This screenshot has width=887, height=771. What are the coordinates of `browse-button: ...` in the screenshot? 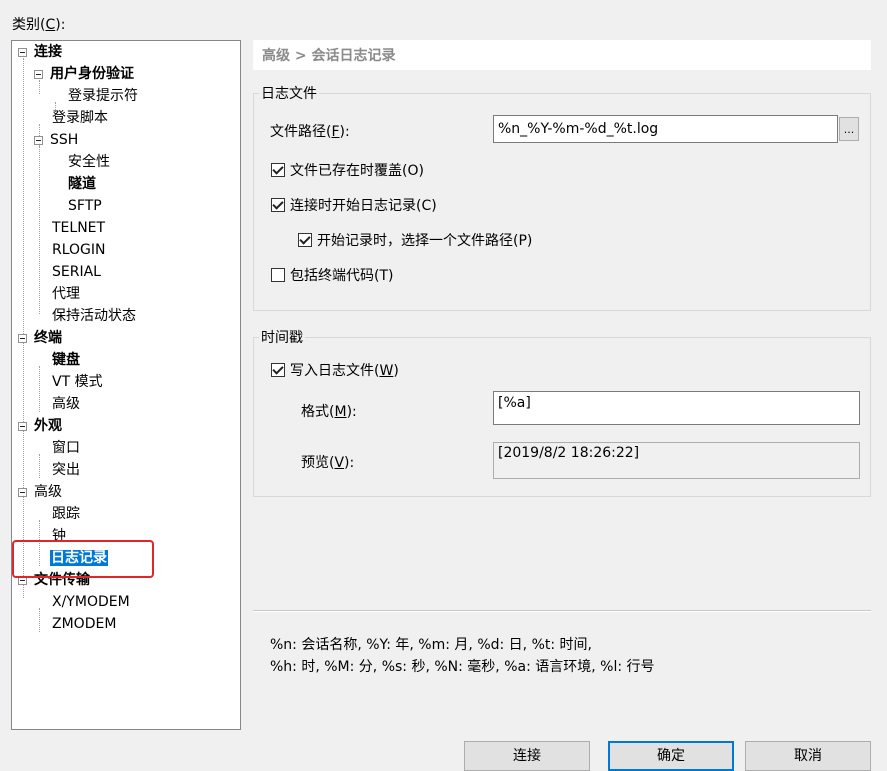 It's located at (849, 129).